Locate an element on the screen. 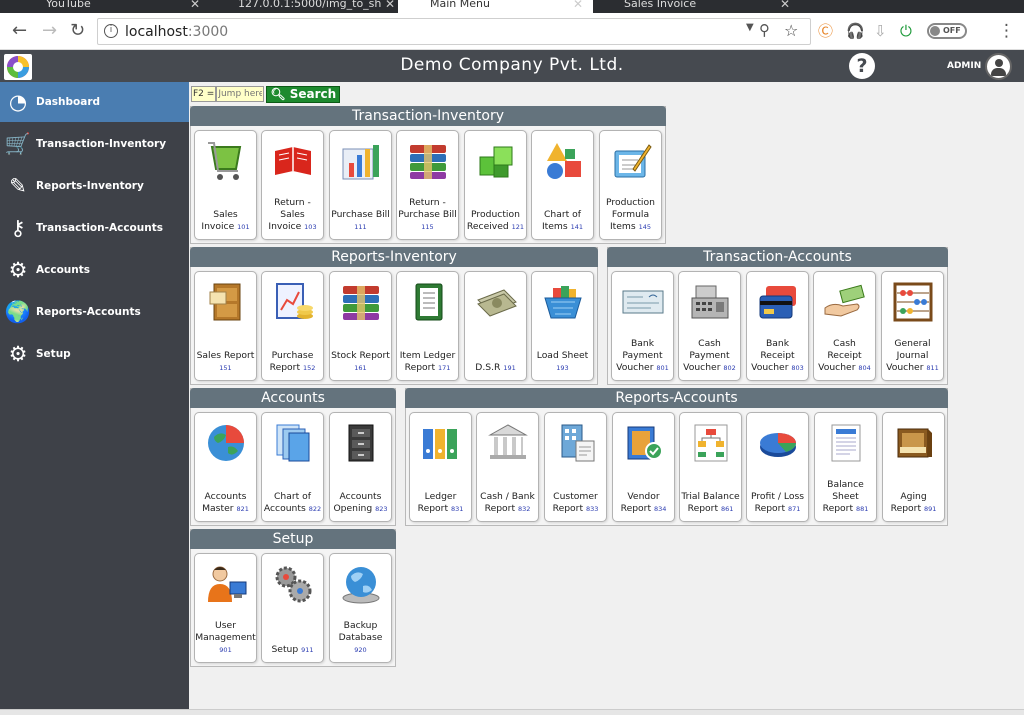 The width and height of the screenshot is (1024, 715). tab-title: 127.0.0.1:5000/img_to_sh is located at coordinates (310, 5).